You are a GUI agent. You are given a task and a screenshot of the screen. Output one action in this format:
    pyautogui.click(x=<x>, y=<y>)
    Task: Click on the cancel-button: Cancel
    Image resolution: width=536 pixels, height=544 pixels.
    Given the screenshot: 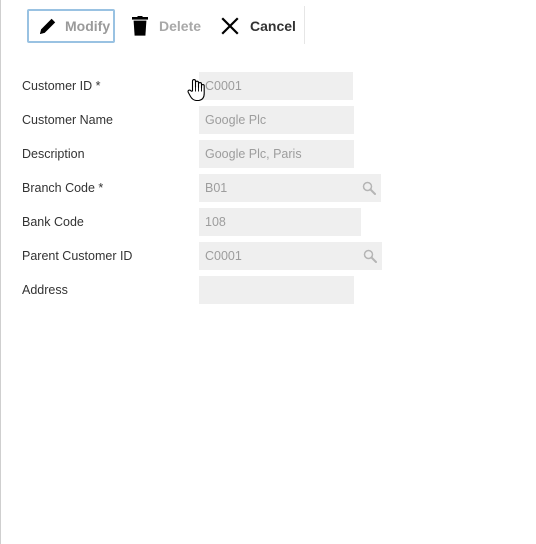 What is the action you would take?
    pyautogui.click(x=260, y=26)
    